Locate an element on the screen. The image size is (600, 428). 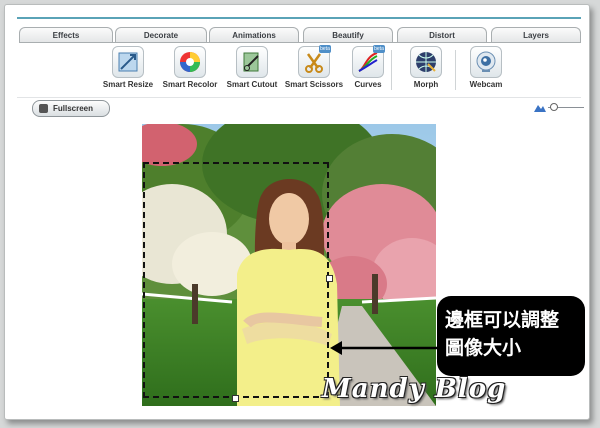
tool-label: Smart Cutout is located at coordinates (252, 84).